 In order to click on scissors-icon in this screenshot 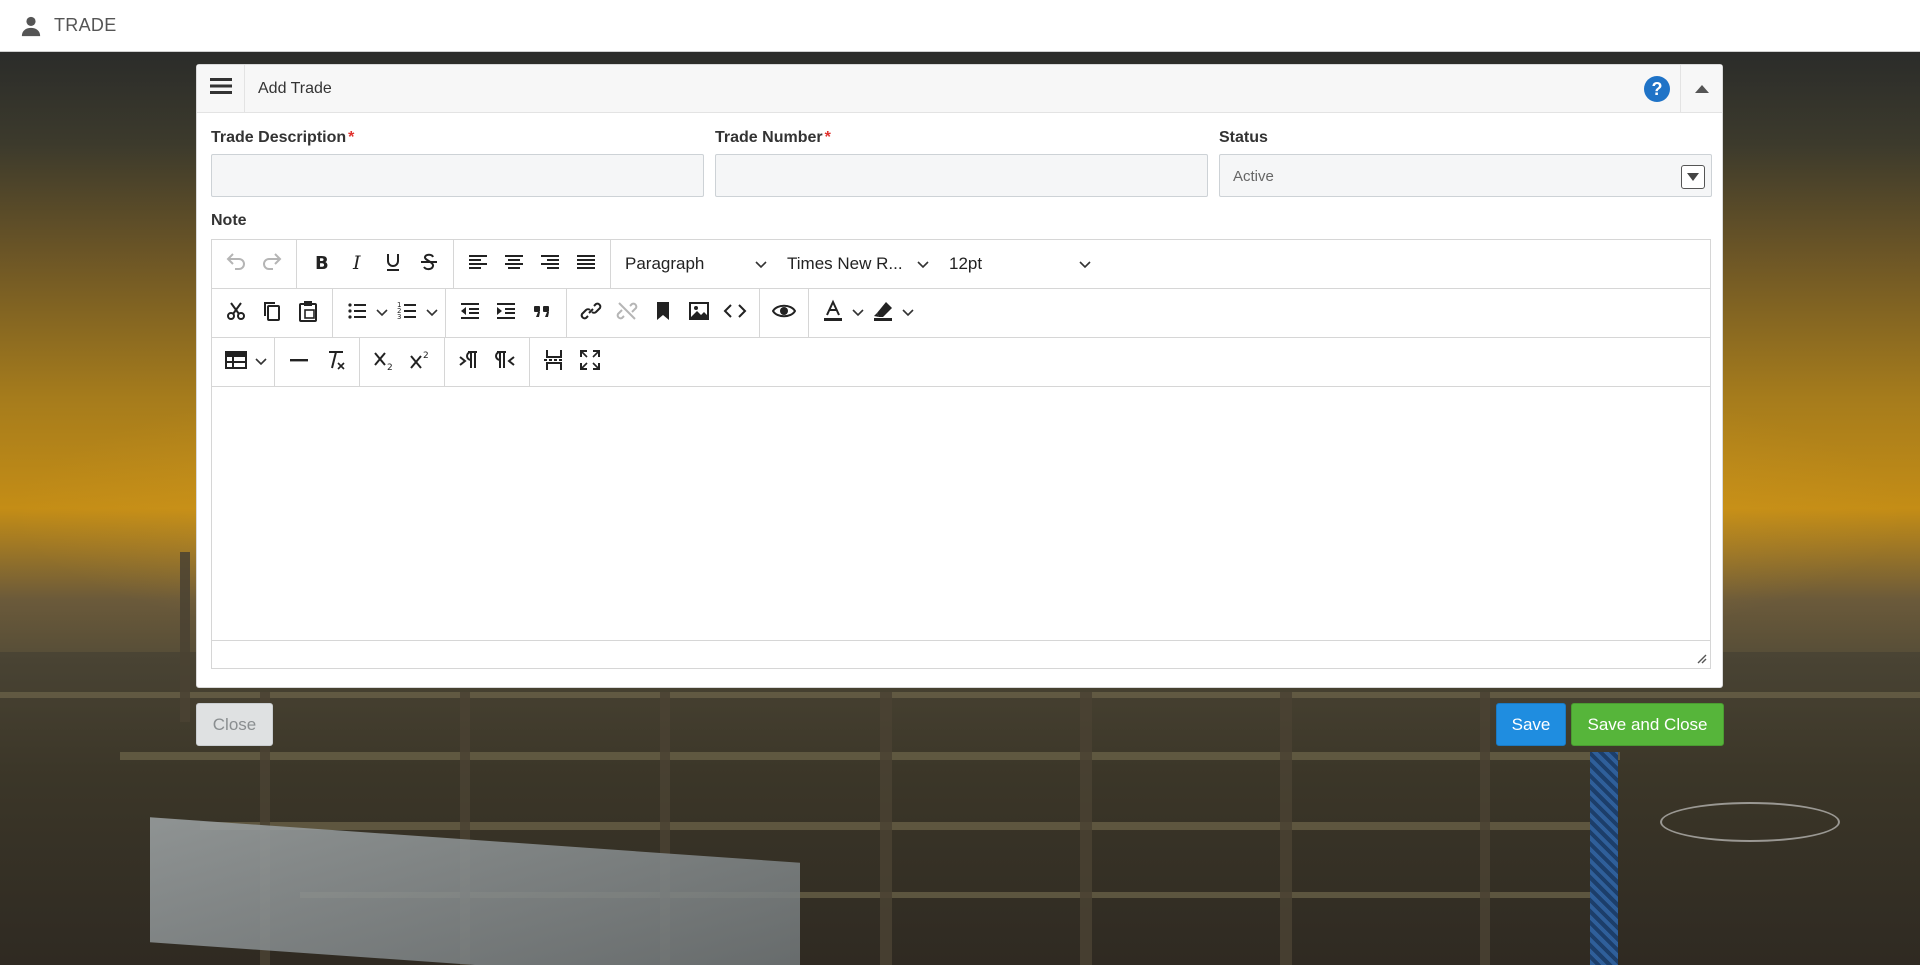, I will do `click(236, 313)`.